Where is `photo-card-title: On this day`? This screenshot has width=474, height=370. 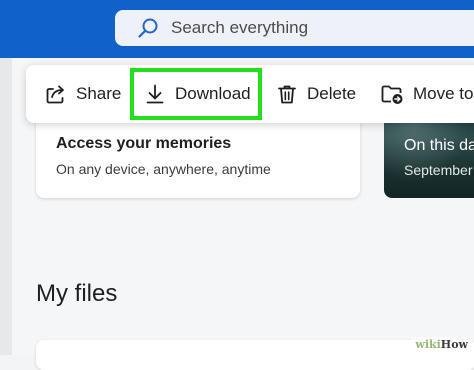
photo-card-title: On this day is located at coordinates (439, 145).